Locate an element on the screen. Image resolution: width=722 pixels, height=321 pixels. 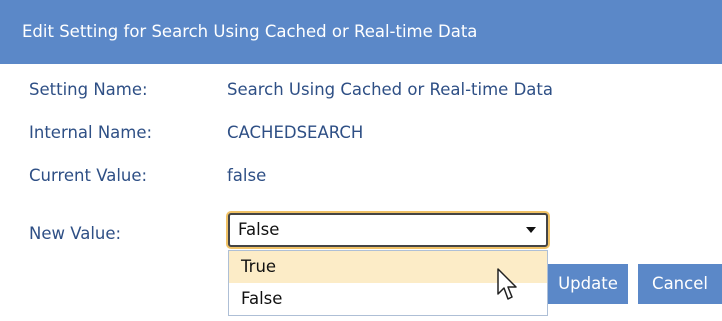
setting-name-label: Setting Name: is located at coordinates (88, 89).